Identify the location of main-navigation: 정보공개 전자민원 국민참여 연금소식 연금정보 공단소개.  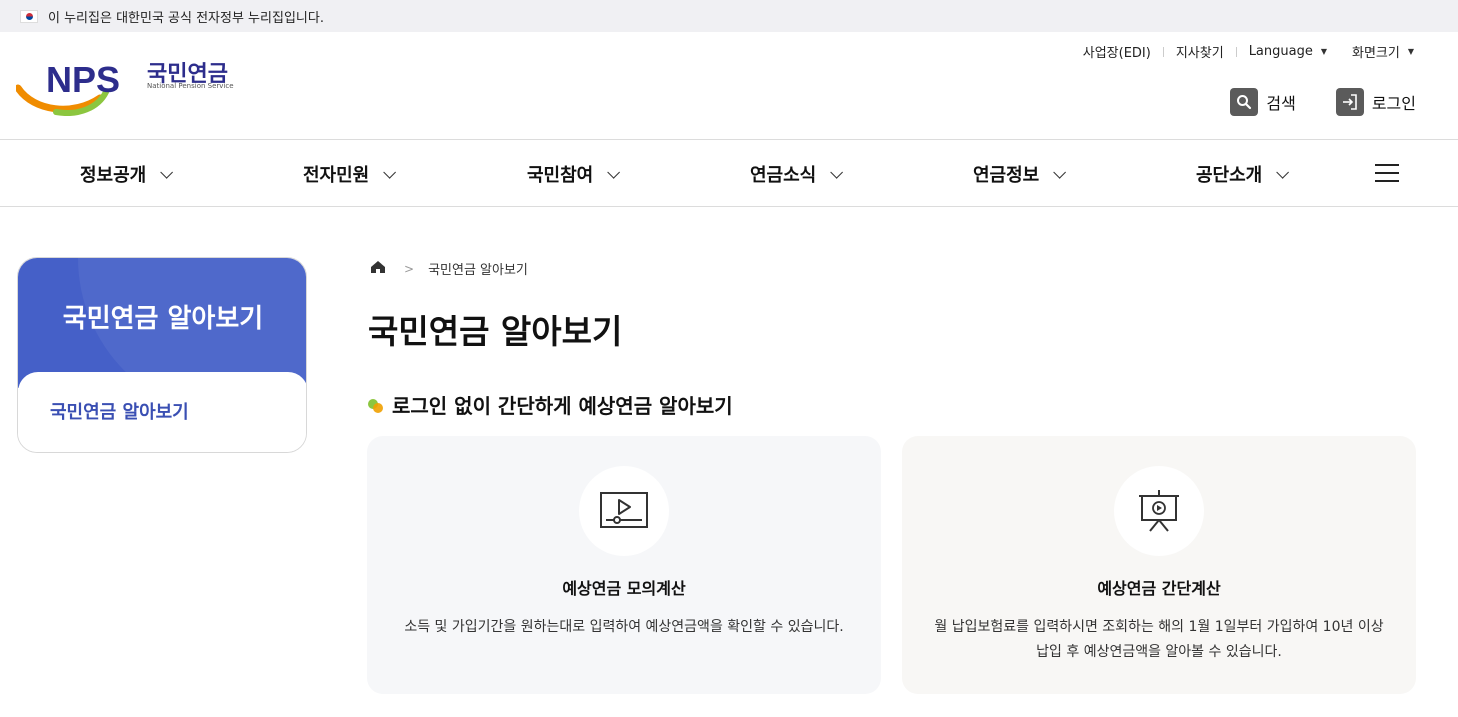
(729, 174).